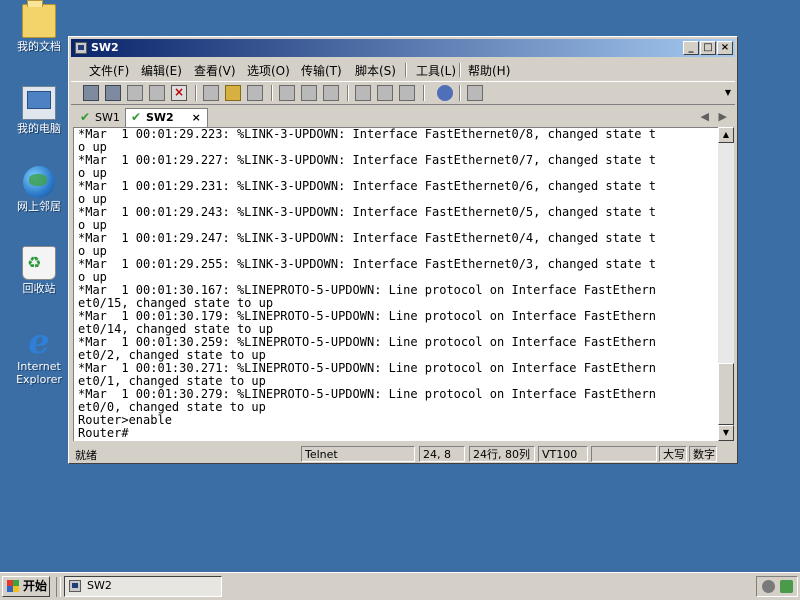 This screenshot has width=800, height=600. Describe the element at coordinates (703, 454) in the screenshot. I see `status-num: 数字` at that location.